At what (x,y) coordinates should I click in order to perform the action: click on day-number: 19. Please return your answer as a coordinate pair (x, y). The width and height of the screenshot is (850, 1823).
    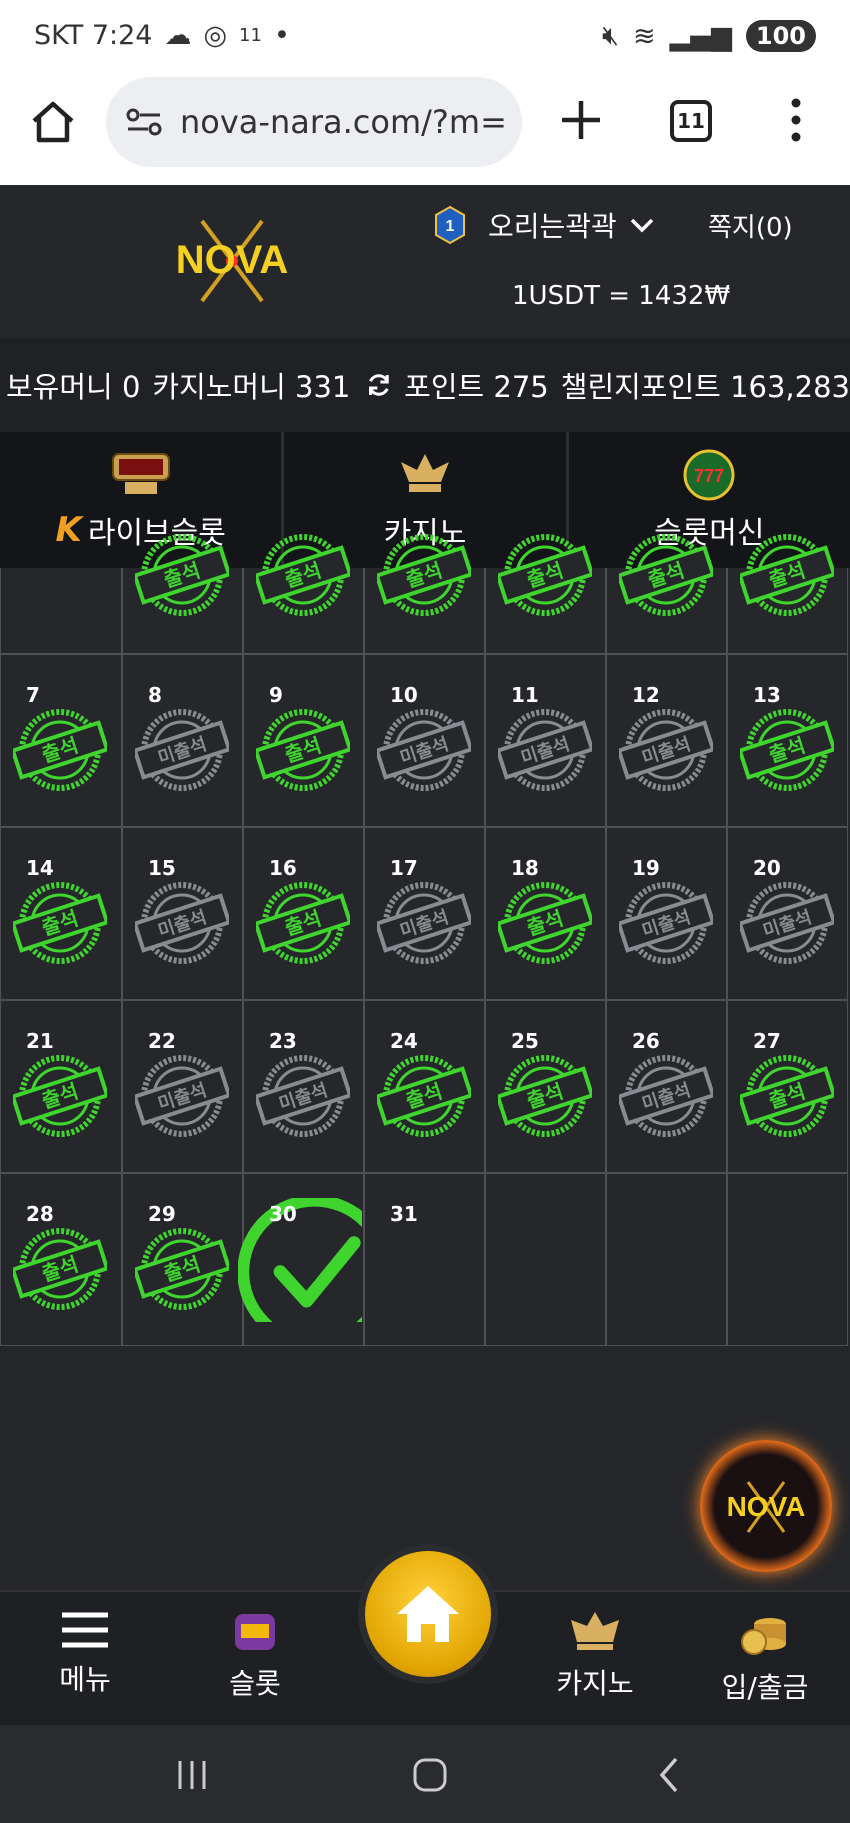
    Looking at the image, I should click on (646, 868).